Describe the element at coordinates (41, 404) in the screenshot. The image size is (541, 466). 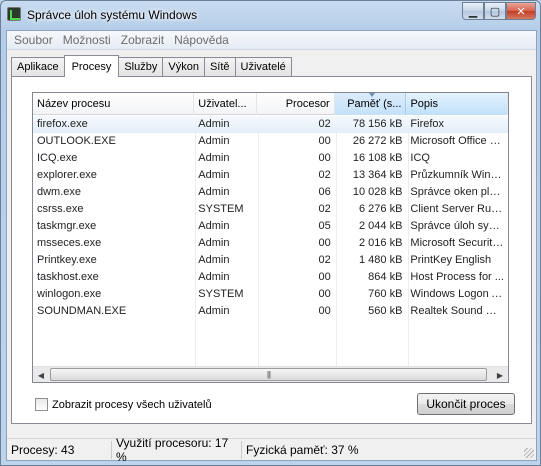
I see `show-all-users-checkbox` at that location.